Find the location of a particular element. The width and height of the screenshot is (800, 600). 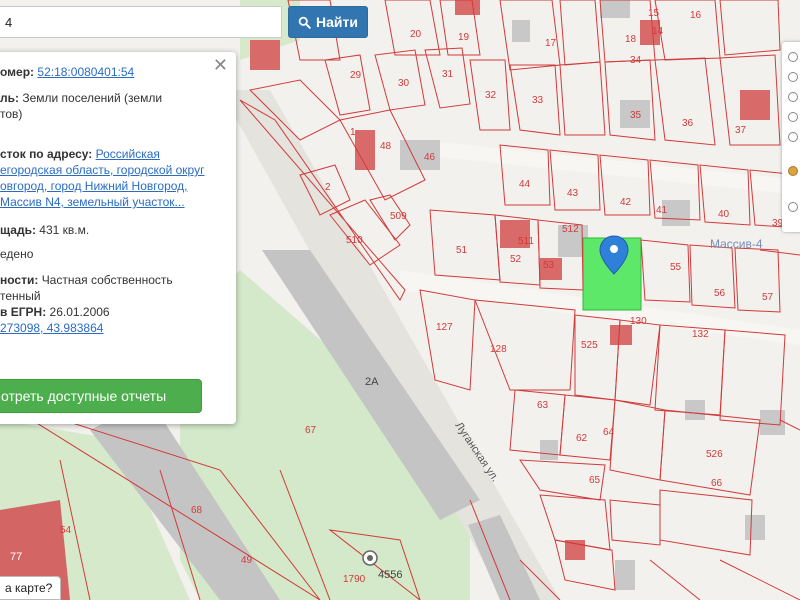

house-label-2a: 2А is located at coordinates (372, 382).